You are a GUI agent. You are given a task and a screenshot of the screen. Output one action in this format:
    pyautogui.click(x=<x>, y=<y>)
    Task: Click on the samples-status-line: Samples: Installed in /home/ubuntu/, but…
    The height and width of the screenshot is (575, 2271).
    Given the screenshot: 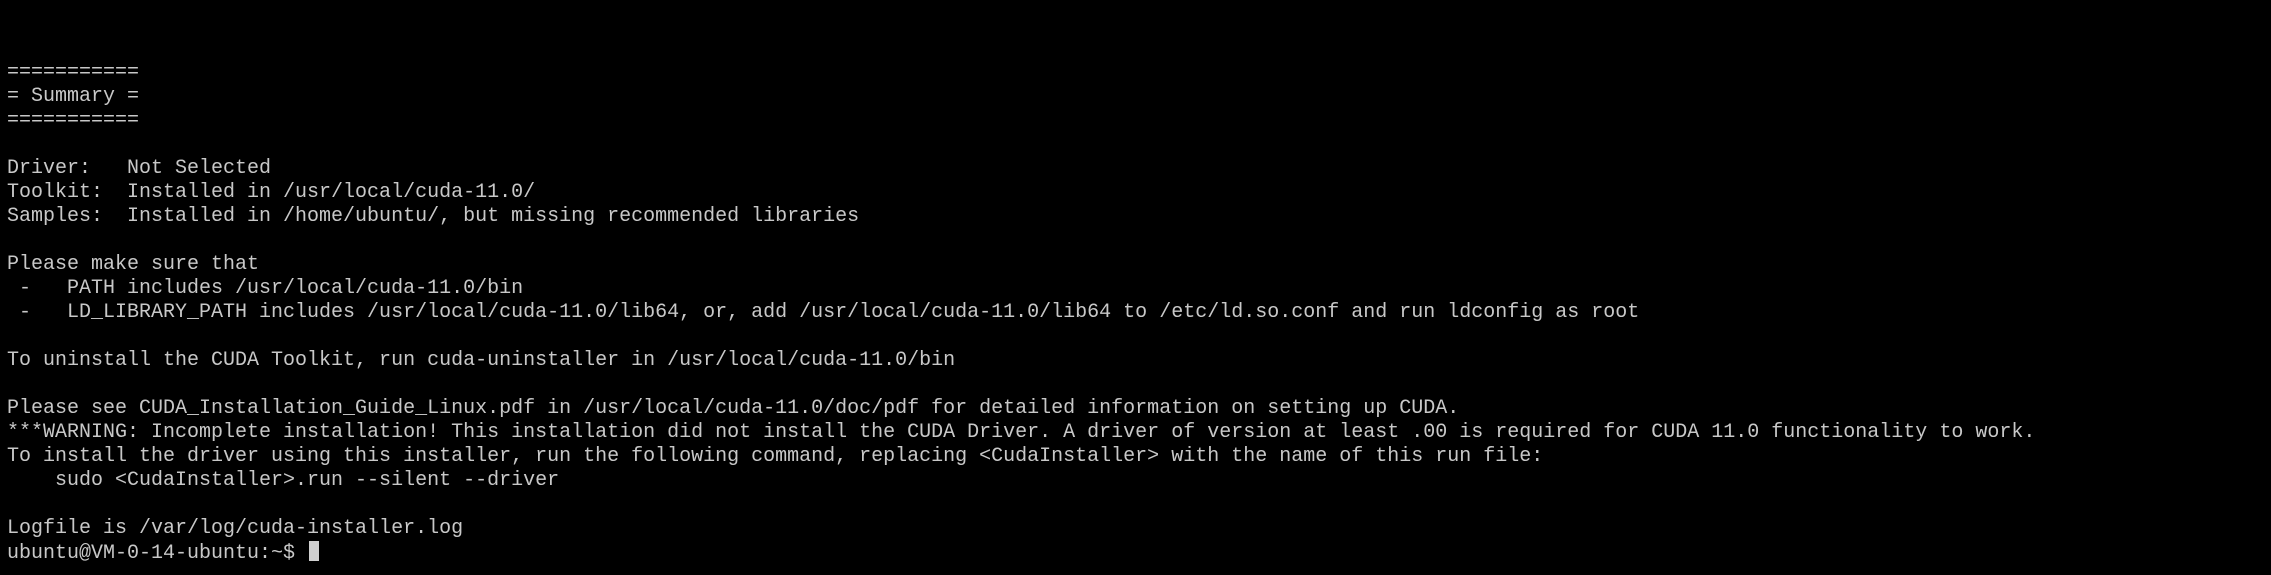 What is the action you would take?
    pyautogui.click(x=433, y=216)
    